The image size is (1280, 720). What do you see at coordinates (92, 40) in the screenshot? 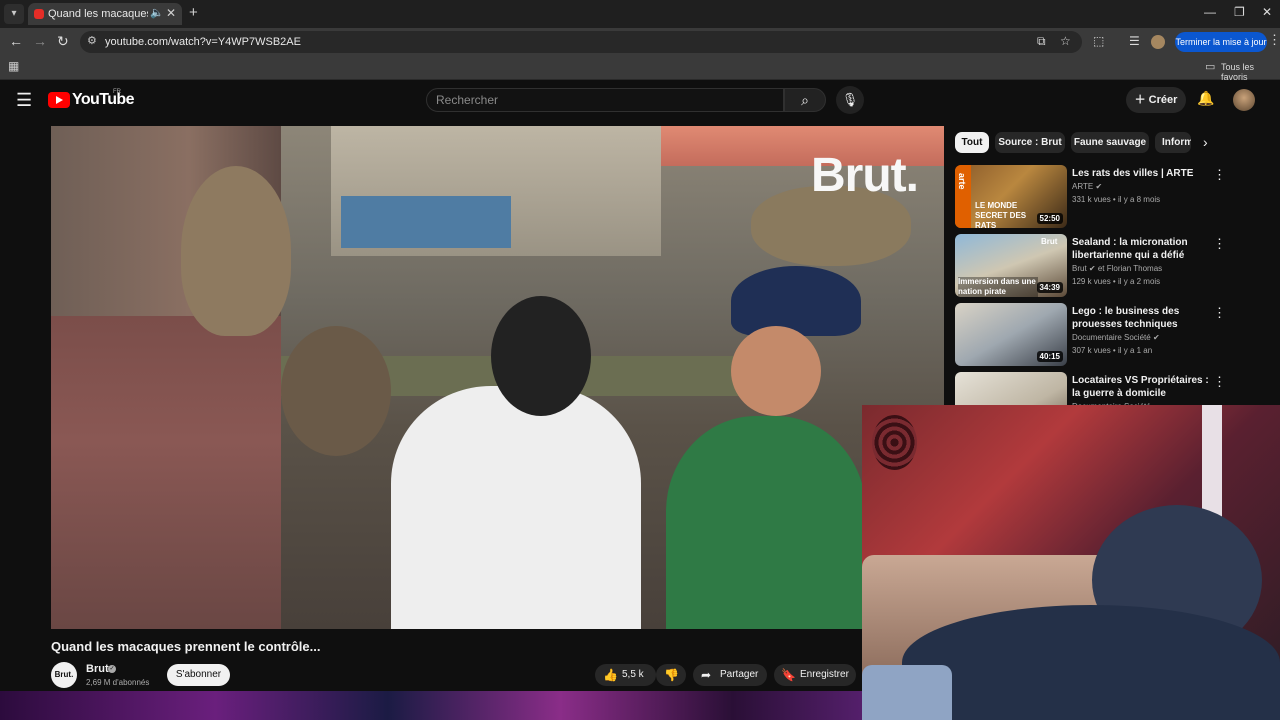
I see `site-info-icon: ⚙` at bounding box center [92, 40].